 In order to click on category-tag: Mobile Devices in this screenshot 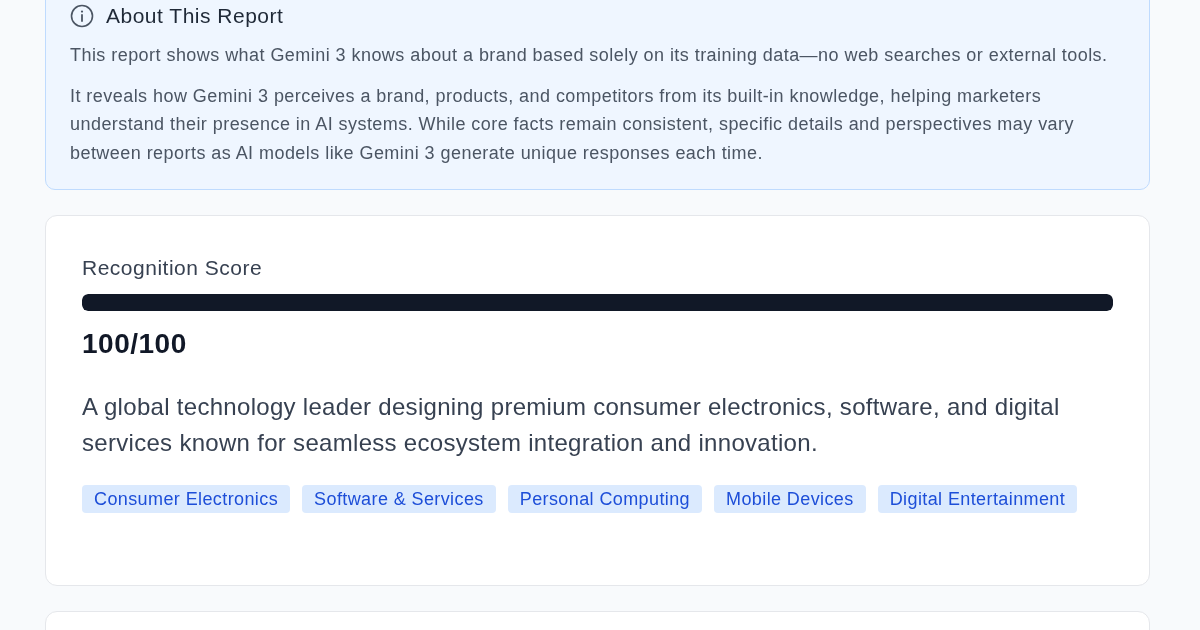, I will do `click(790, 499)`.